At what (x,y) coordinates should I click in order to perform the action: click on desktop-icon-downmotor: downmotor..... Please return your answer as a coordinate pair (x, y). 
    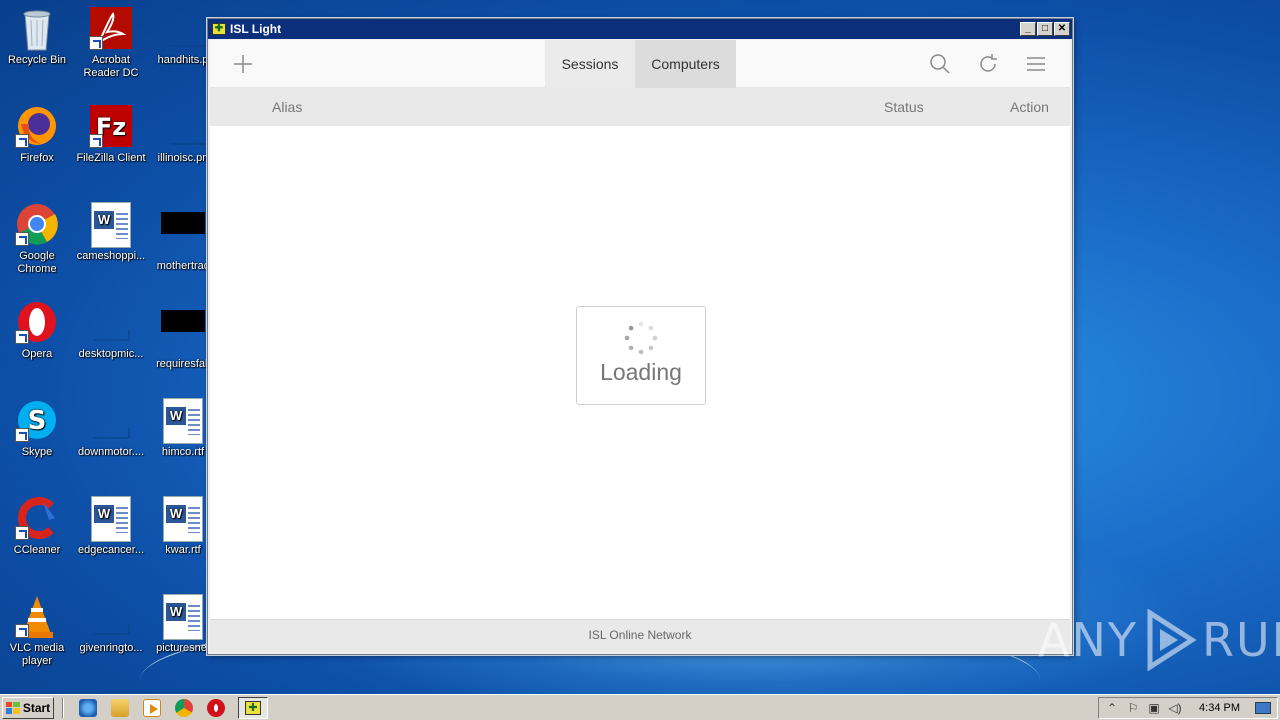
    Looking at the image, I should click on (111, 428).